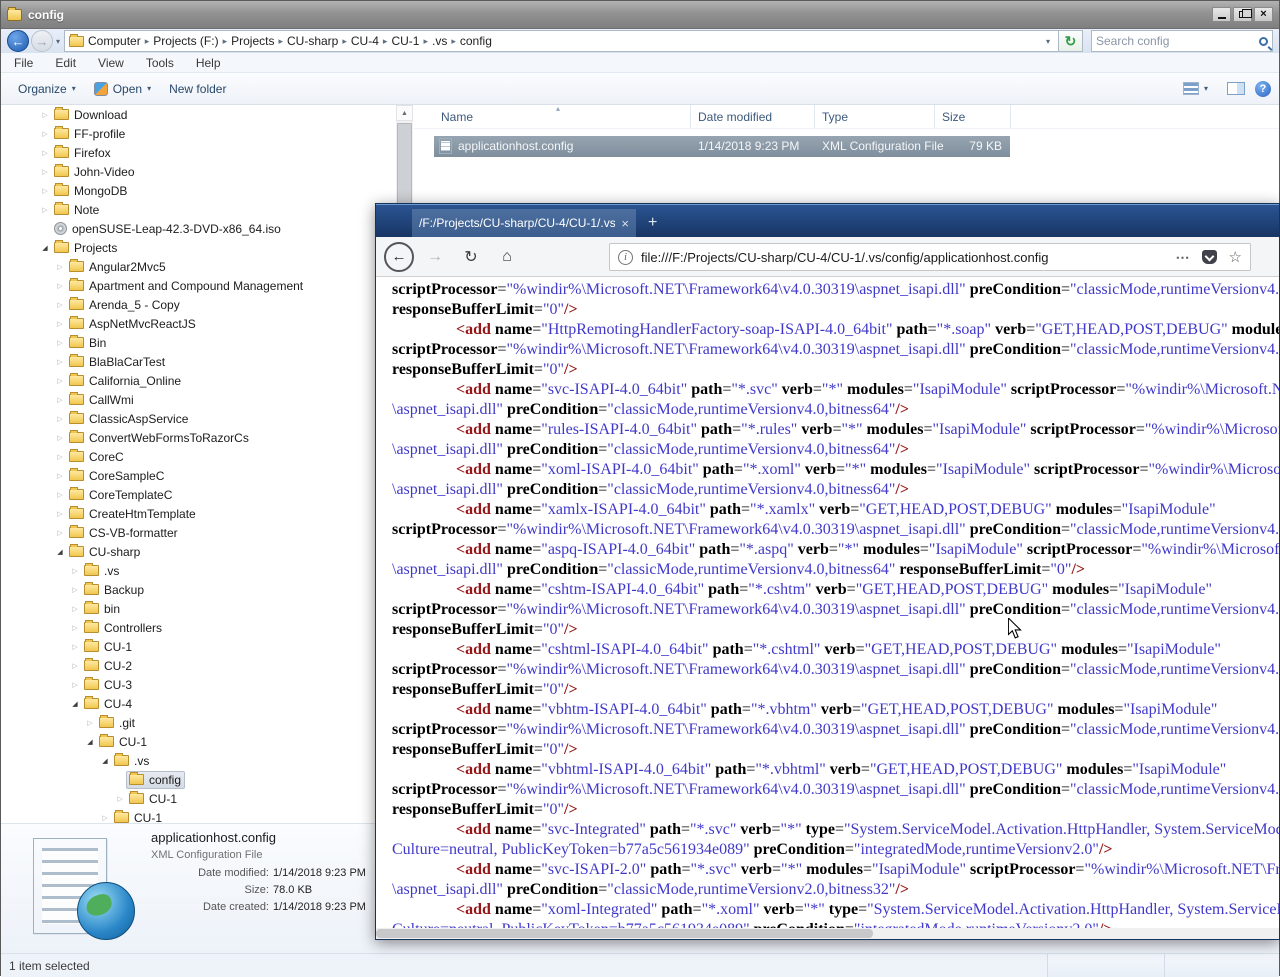  What do you see at coordinates (198, 779) in the screenshot?
I see `tree-item-config: config` at bounding box center [198, 779].